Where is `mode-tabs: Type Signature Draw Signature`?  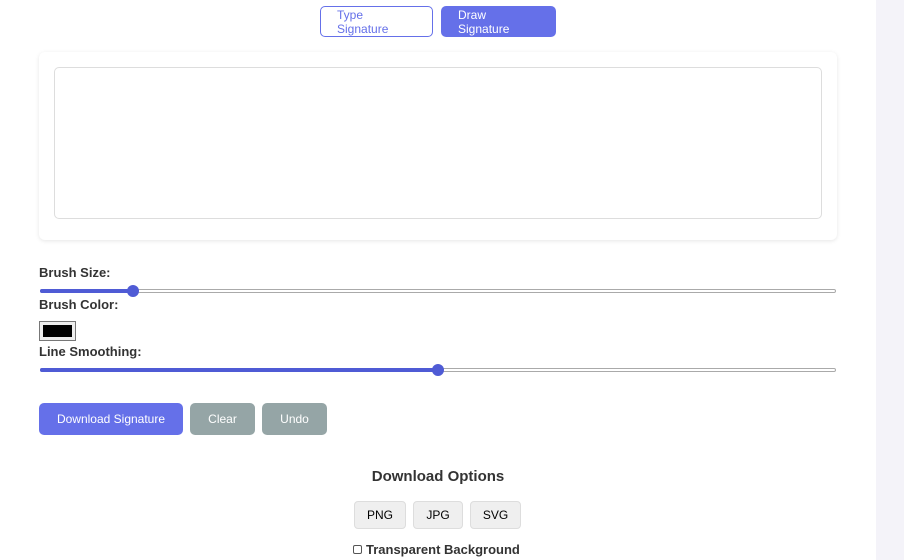 mode-tabs: Type Signature Draw Signature is located at coordinates (438, 21).